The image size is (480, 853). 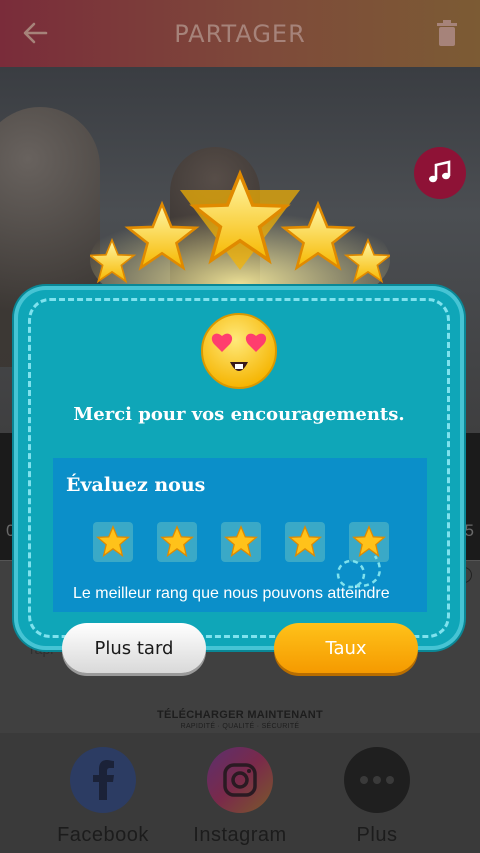 I want to click on page-title: PARTAGER, so click(x=240, y=34).